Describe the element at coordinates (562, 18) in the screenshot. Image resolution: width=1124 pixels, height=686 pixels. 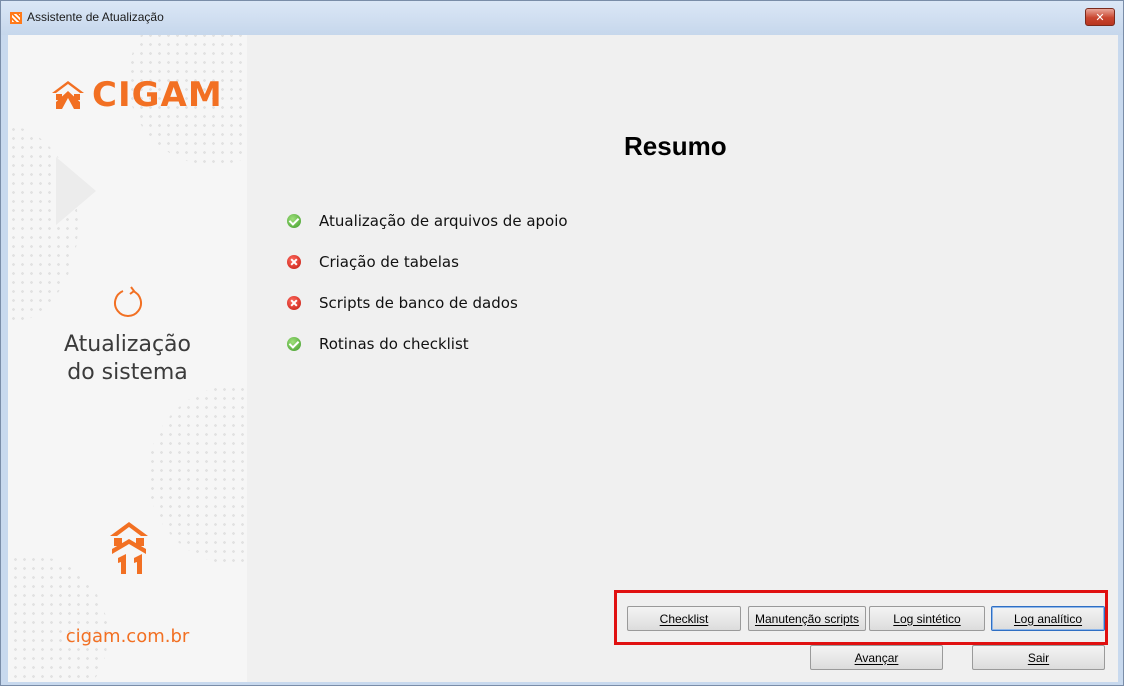
I see `title-bar: Assistente de Atualização ✕` at that location.